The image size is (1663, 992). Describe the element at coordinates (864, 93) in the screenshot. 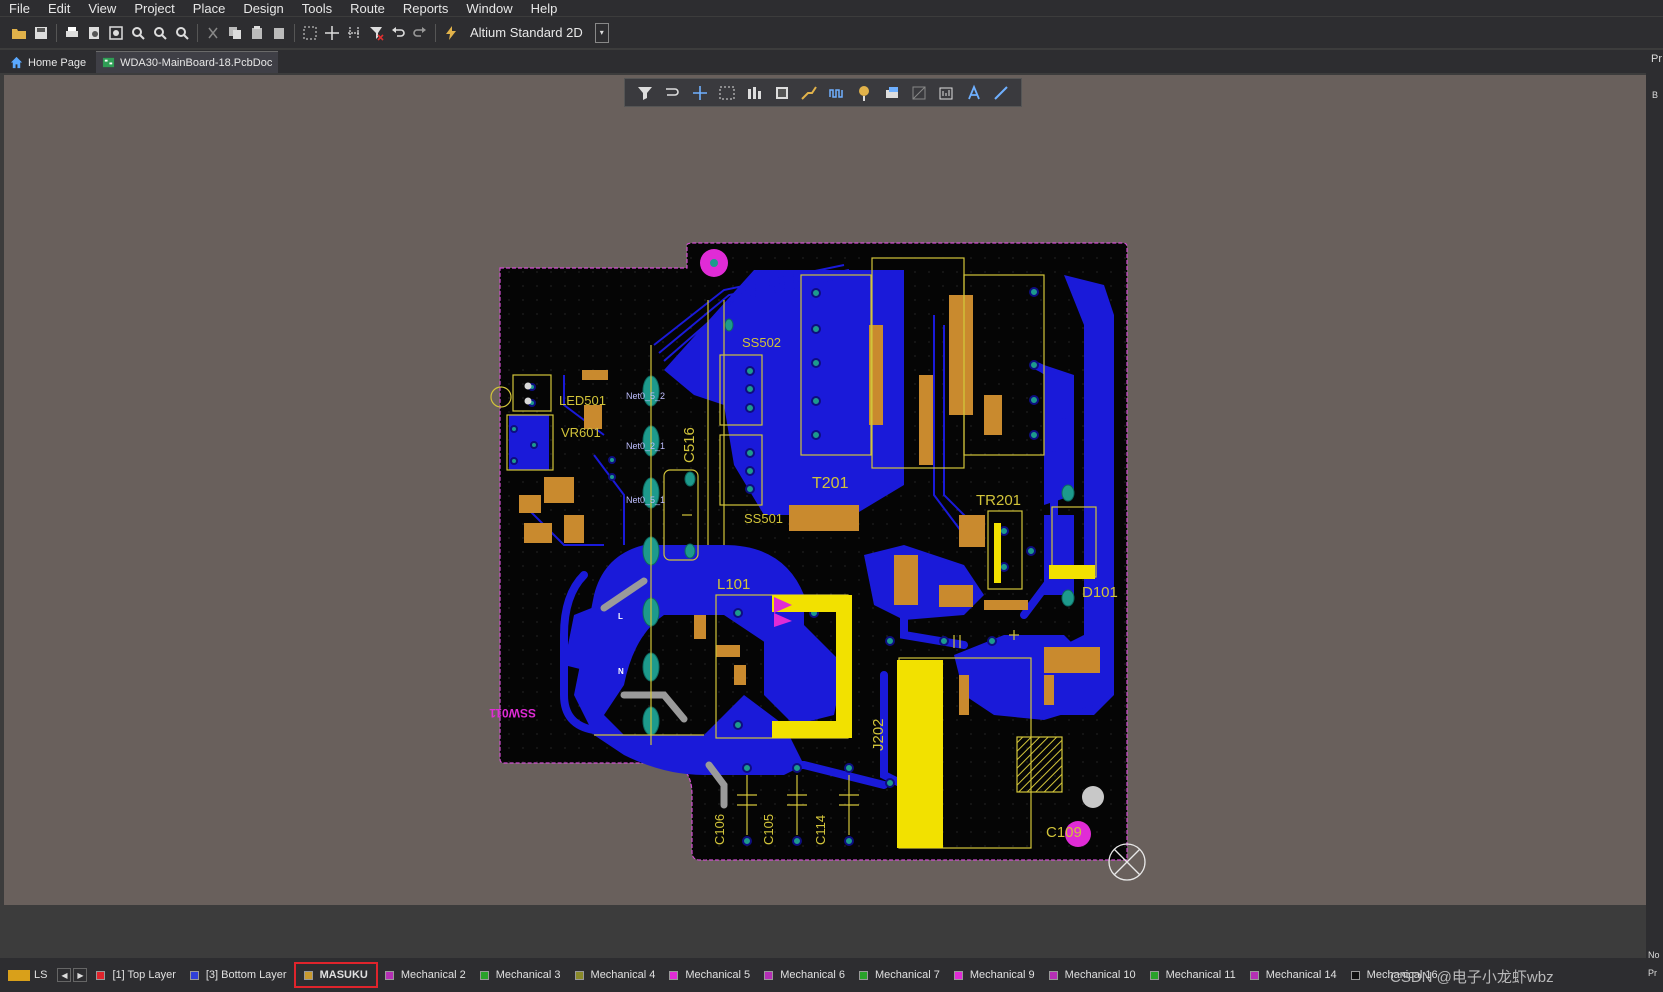

I see `via-icon` at that location.